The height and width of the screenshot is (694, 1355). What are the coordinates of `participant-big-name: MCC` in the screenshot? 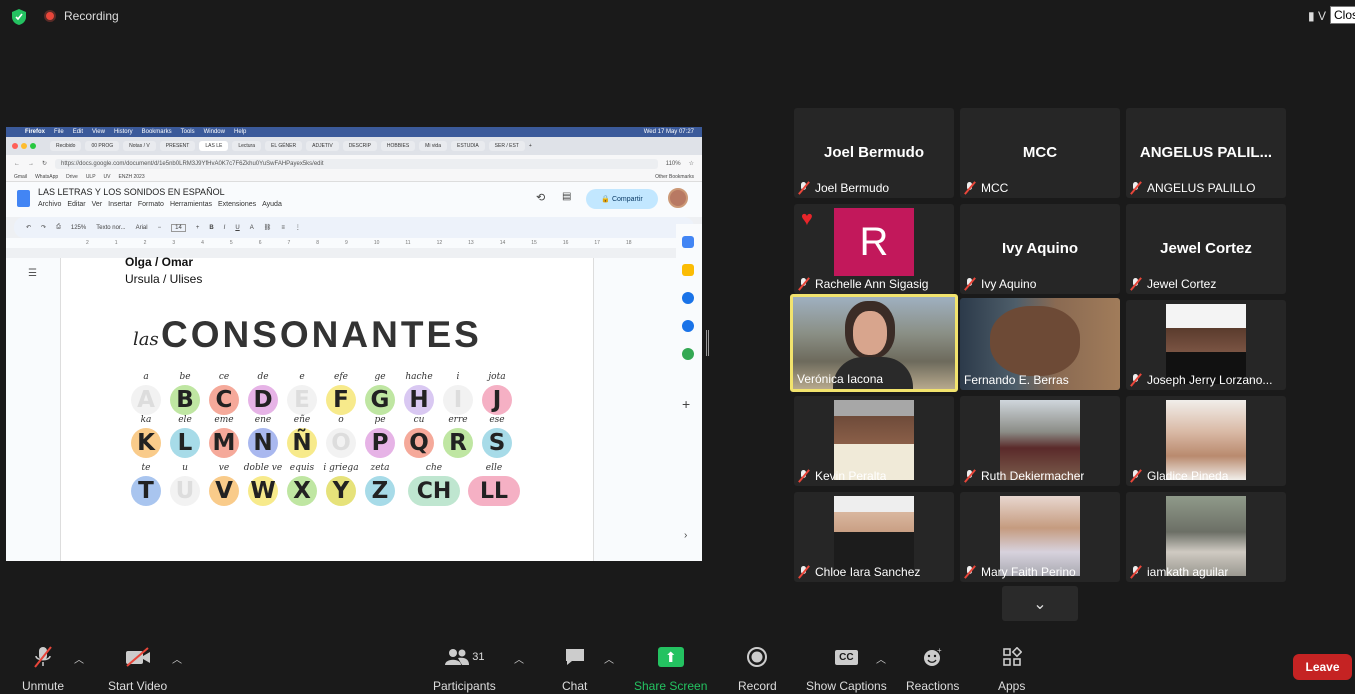 It's located at (1040, 152).